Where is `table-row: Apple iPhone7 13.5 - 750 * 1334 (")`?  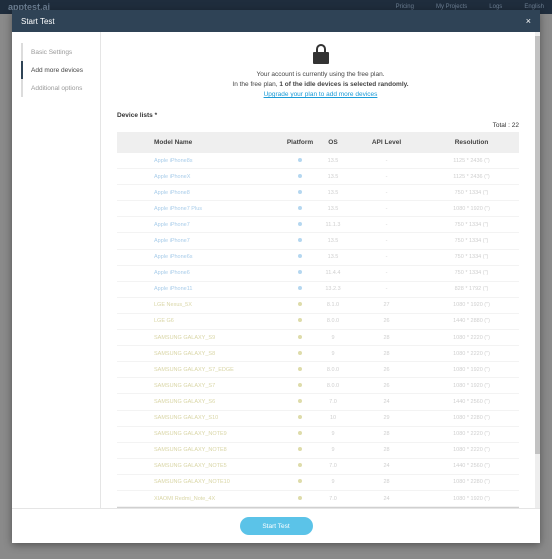
table-row: Apple iPhone7 13.5 - 750 * 1334 (") is located at coordinates (318, 241).